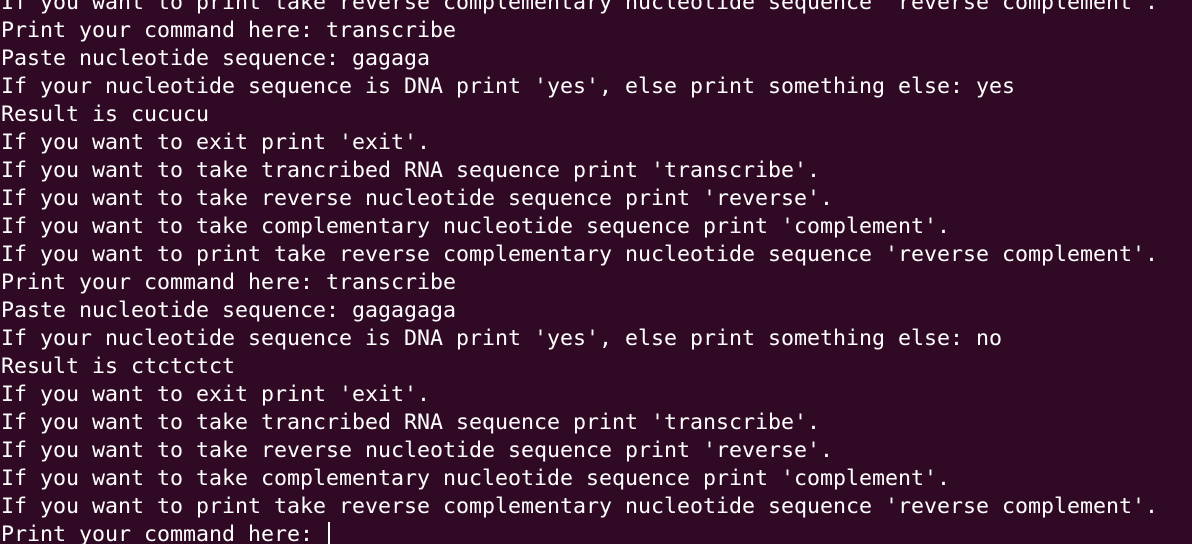  What do you see at coordinates (579, 532) in the screenshot?
I see `command-prompt-line: Print your command here:` at bounding box center [579, 532].